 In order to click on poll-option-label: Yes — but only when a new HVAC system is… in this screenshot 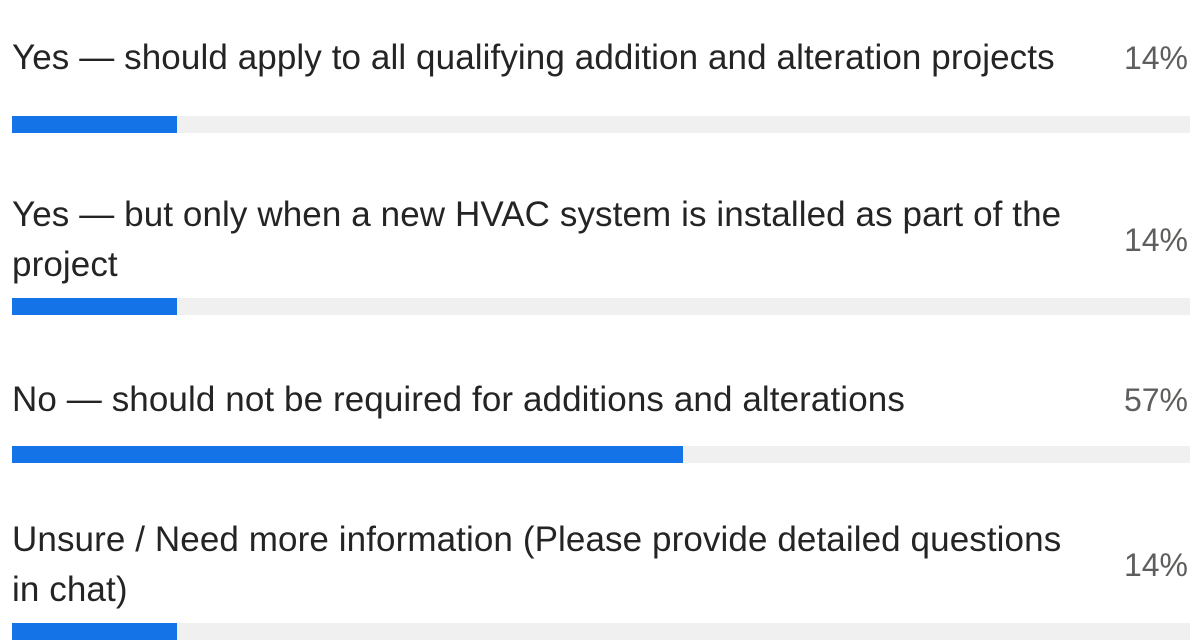, I will do `click(537, 239)`.